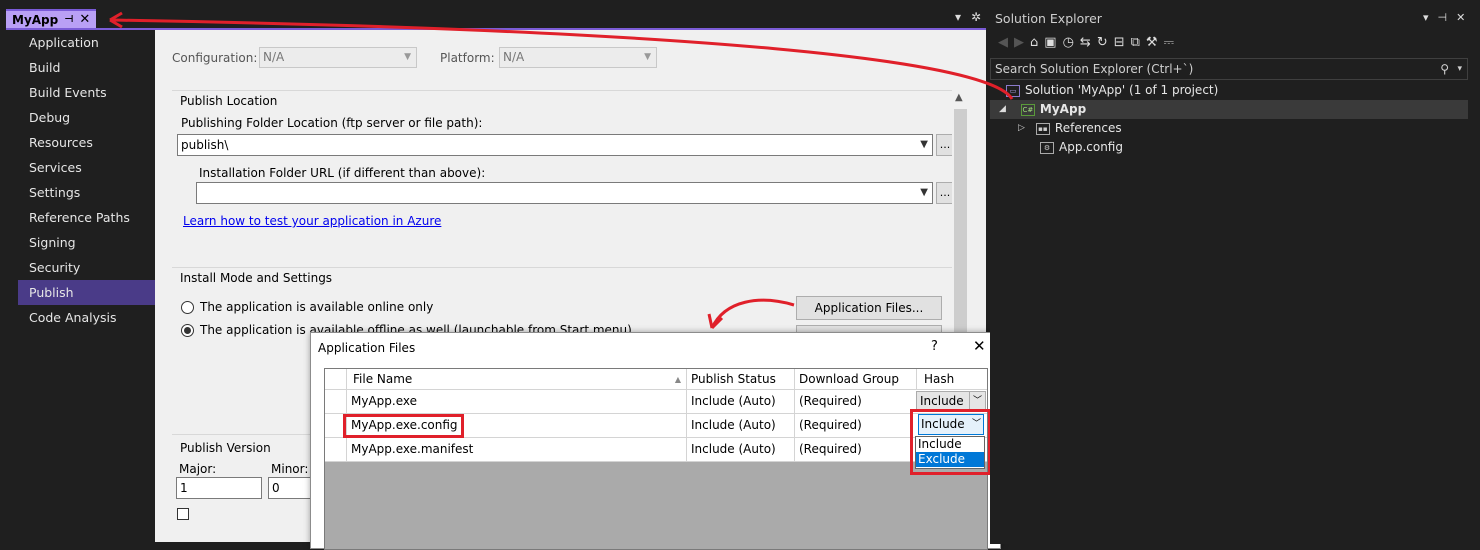 The height and width of the screenshot is (550, 1480). What do you see at coordinates (561, 59) in the screenshot?
I see `arrow-to-tab` at bounding box center [561, 59].